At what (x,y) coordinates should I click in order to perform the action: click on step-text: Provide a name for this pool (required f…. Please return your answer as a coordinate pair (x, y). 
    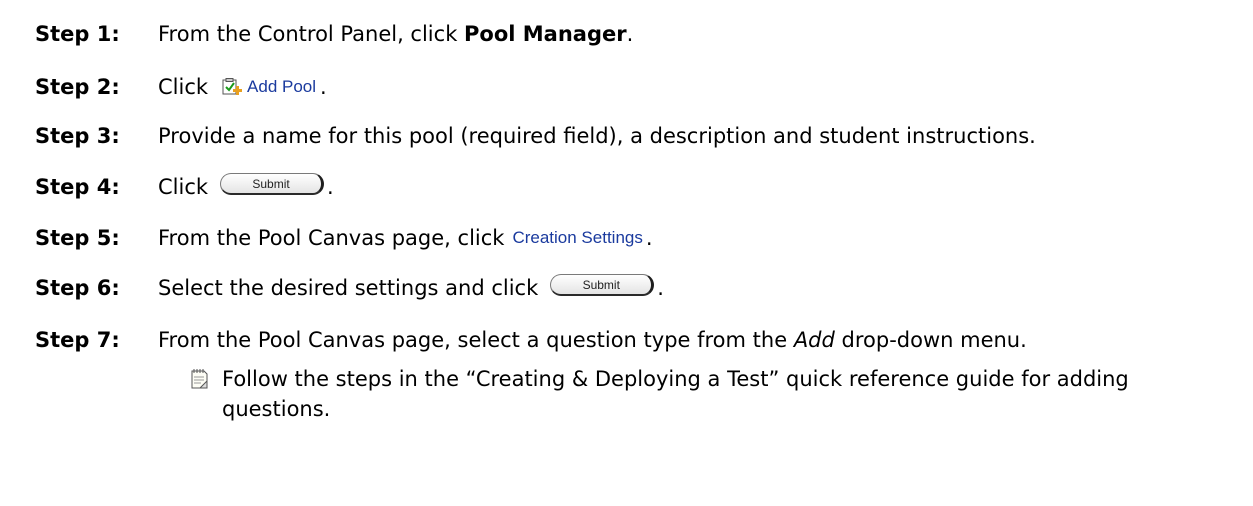
    Looking at the image, I should click on (597, 136).